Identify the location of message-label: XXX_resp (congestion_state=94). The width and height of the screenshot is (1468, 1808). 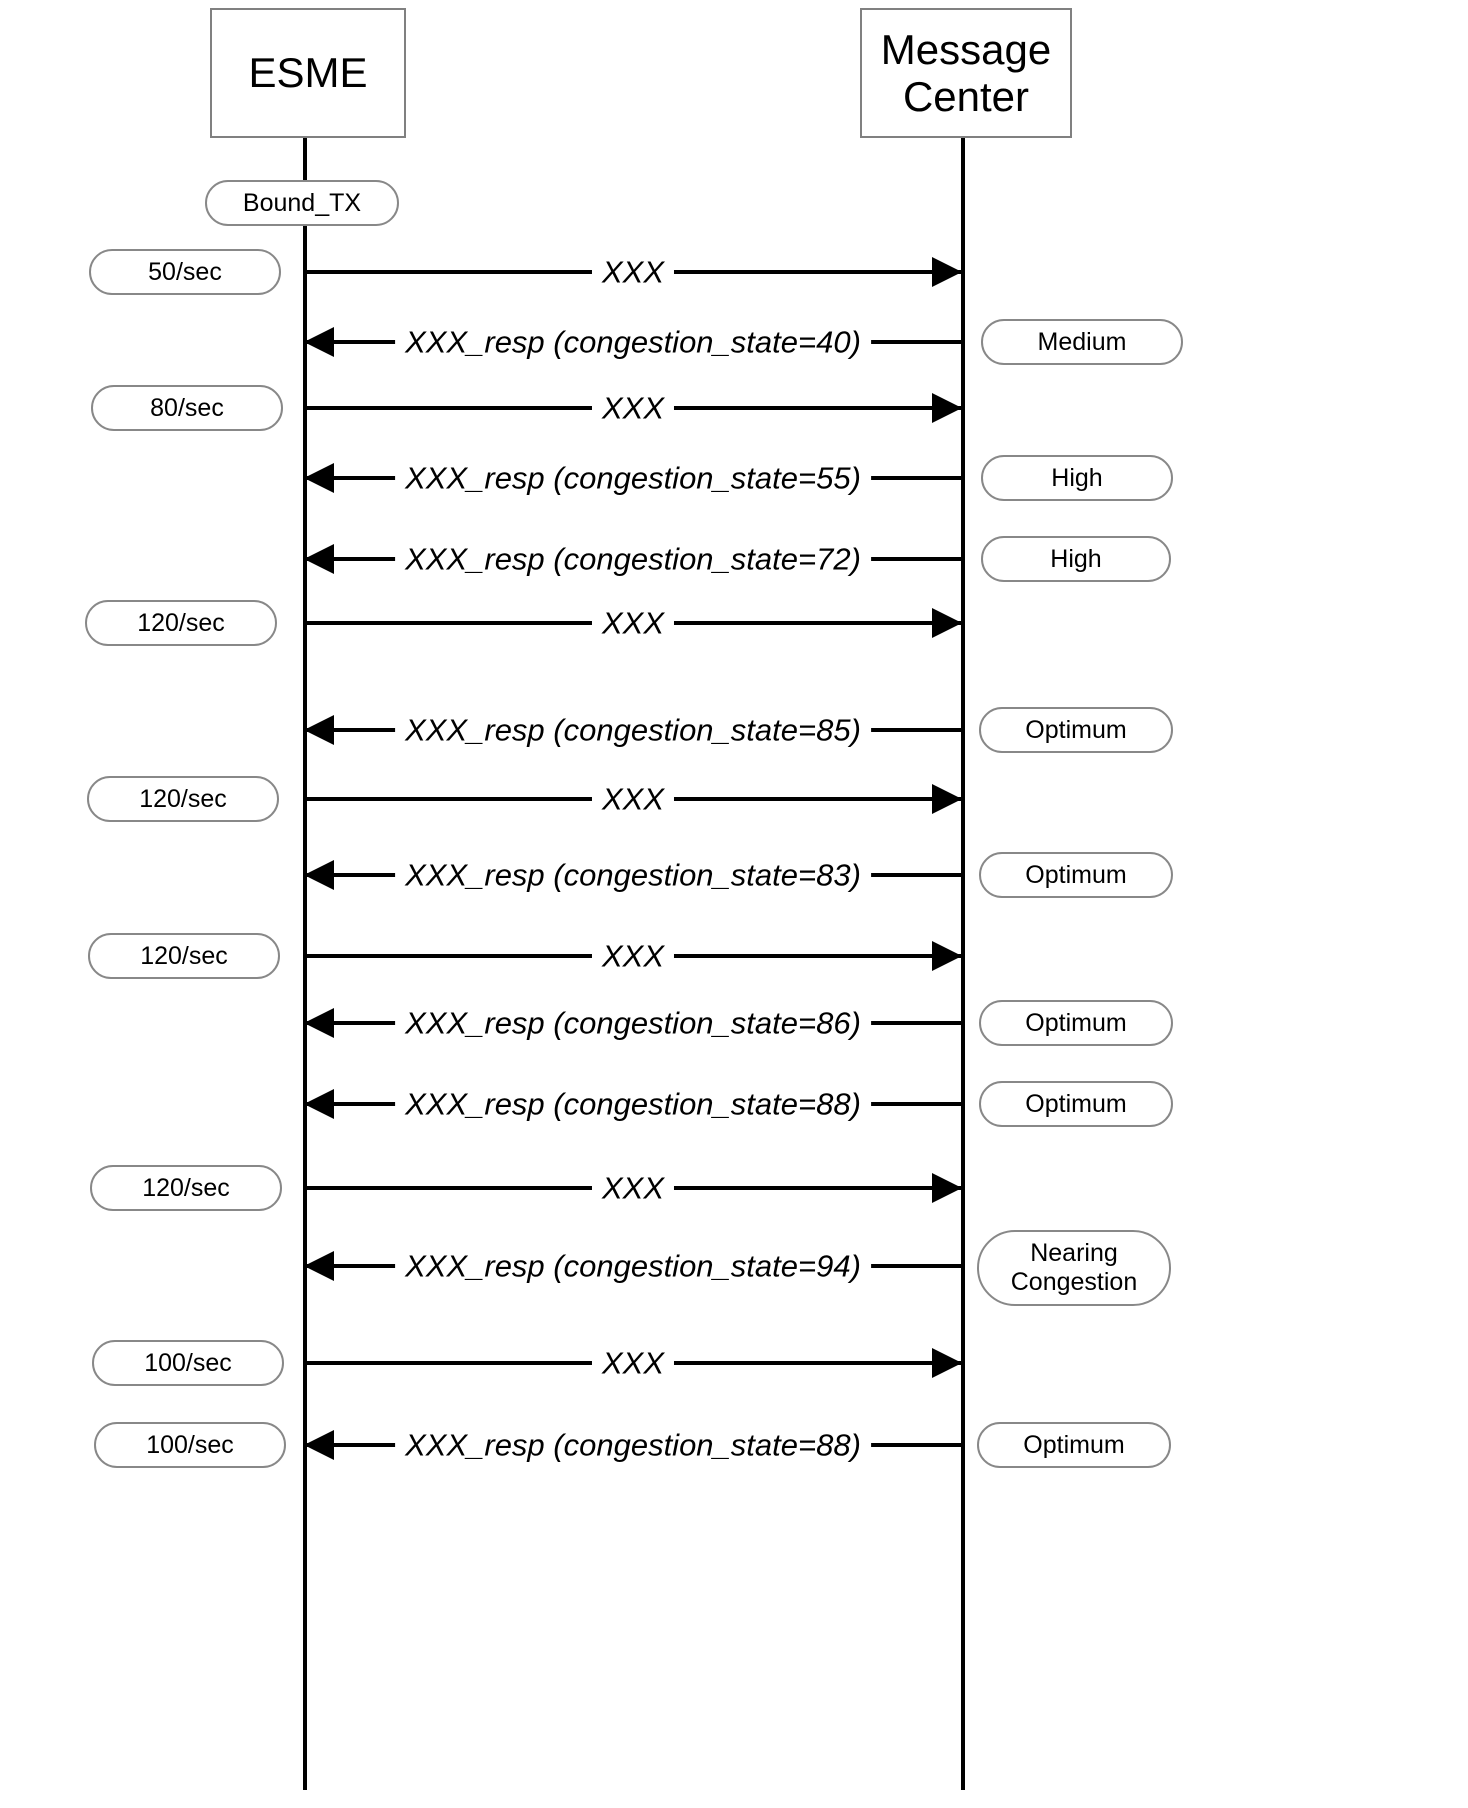
(633, 1266).